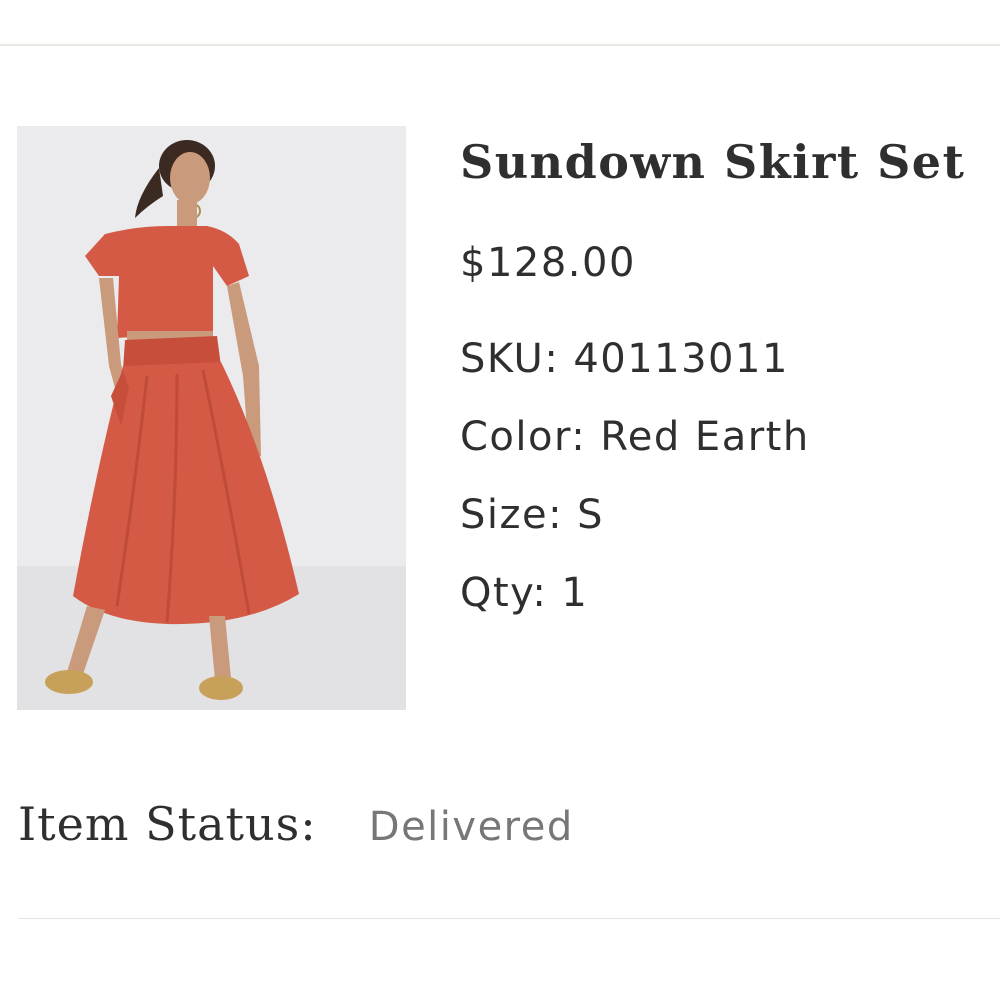 The image size is (1000, 1000). Describe the element at coordinates (510, 359) in the screenshot. I see `sku-label: SKU:` at that location.